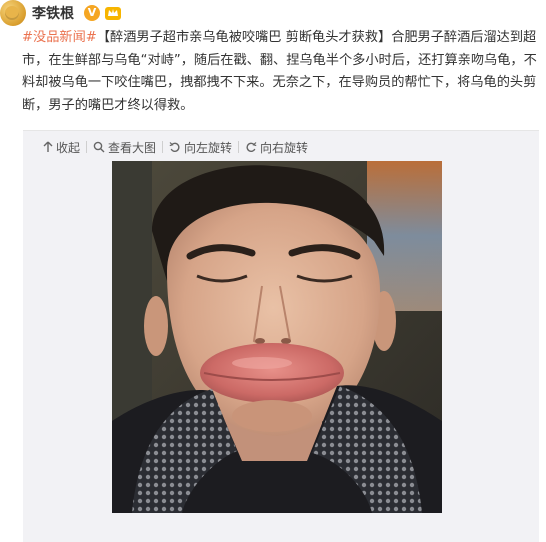 This screenshot has height=542, width=546. I want to click on user-avatar, so click(13, 13).